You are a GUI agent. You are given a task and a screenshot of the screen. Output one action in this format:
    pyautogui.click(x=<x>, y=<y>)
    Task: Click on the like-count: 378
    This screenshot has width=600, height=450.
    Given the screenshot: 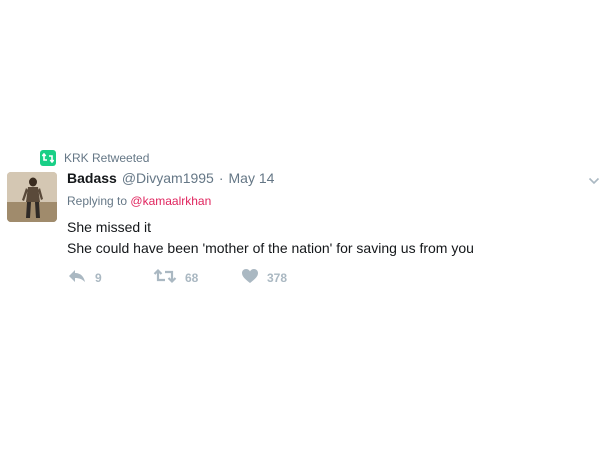 What is the action you would take?
    pyautogui.click(x=277, y=278)
    